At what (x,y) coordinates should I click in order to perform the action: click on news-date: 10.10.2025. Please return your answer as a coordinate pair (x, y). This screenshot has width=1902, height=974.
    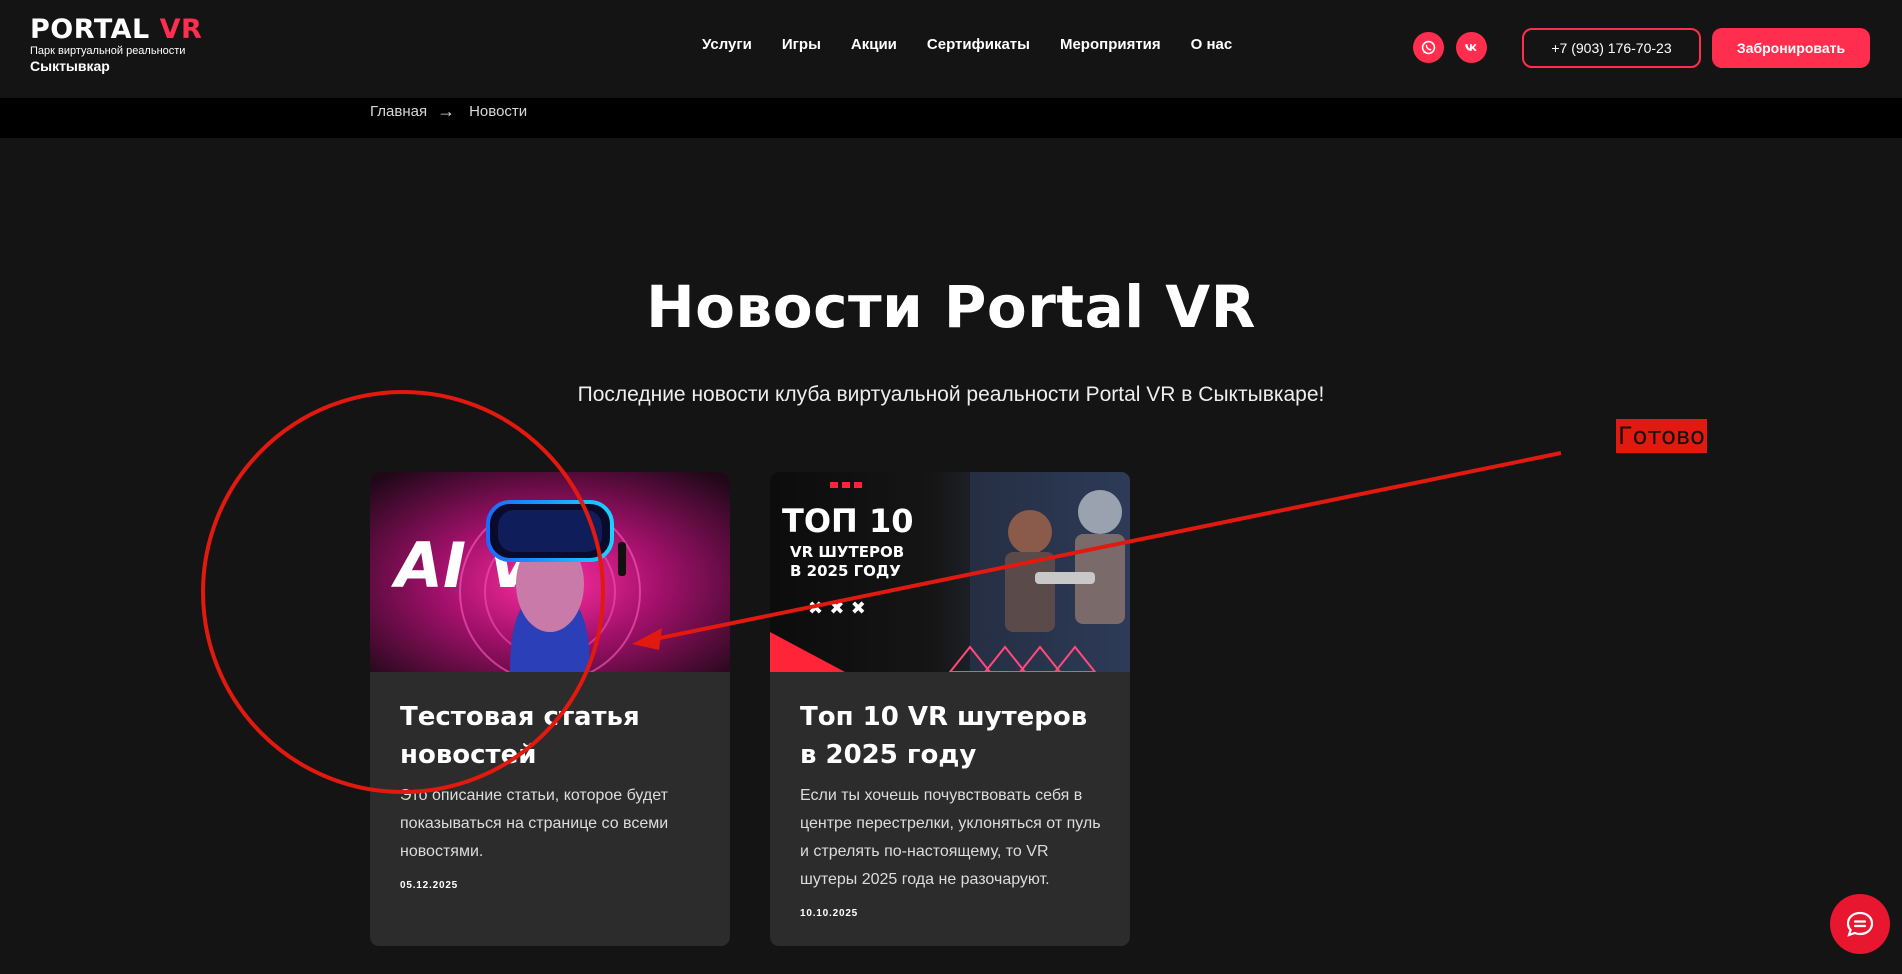
    Looking at the image, I should click on (829, 913).